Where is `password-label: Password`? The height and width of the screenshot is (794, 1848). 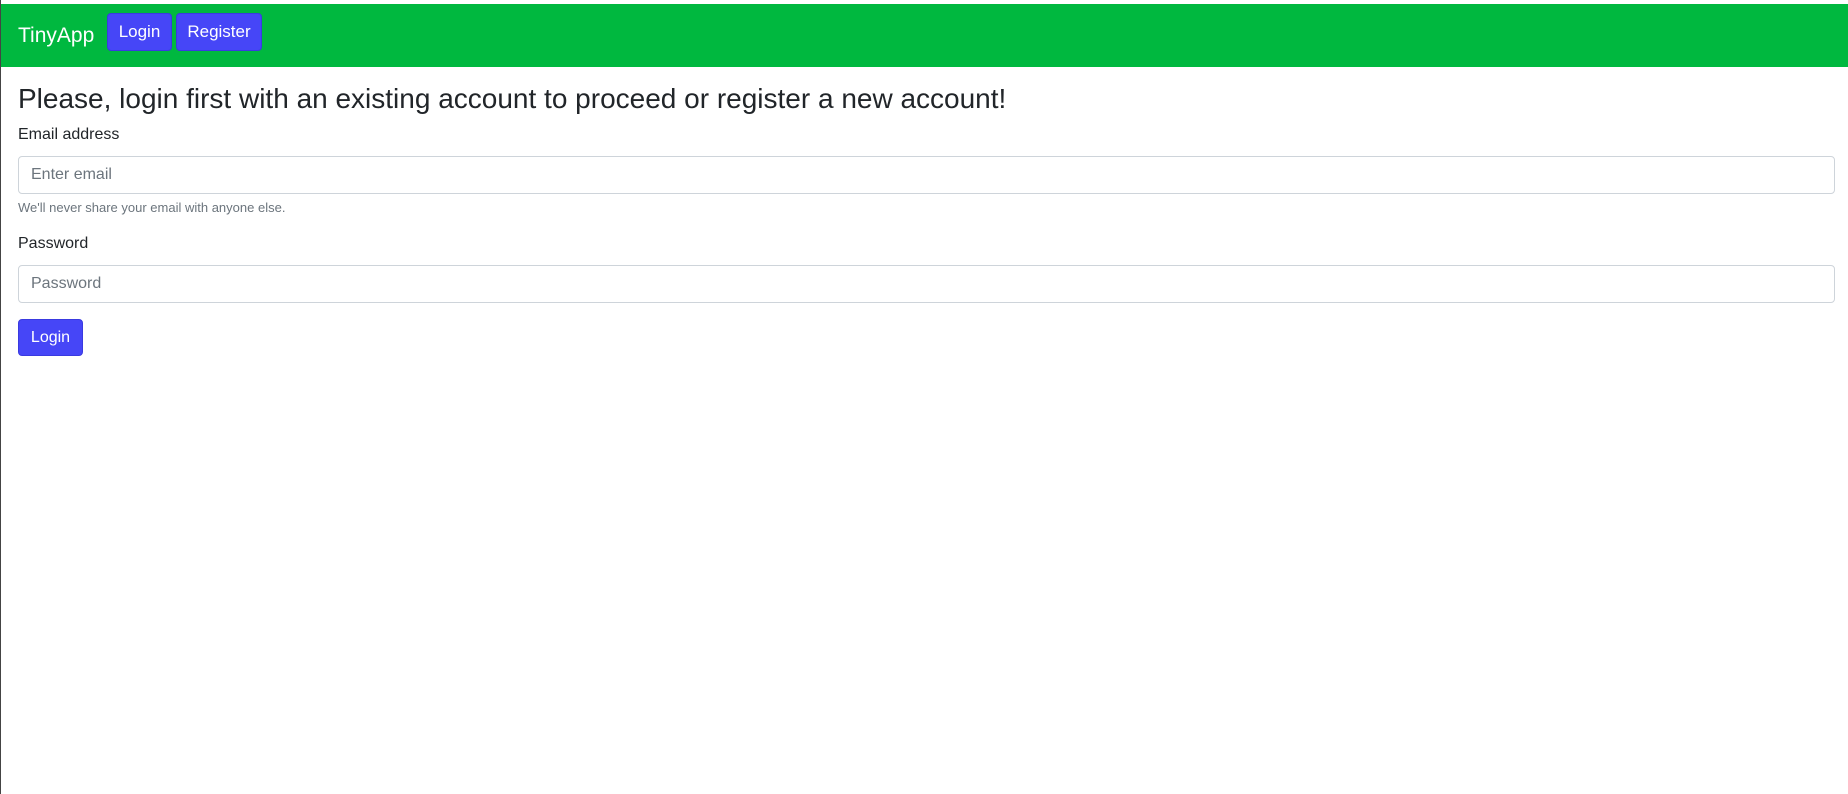 password-label: Password is located at coordinates (53, 243).